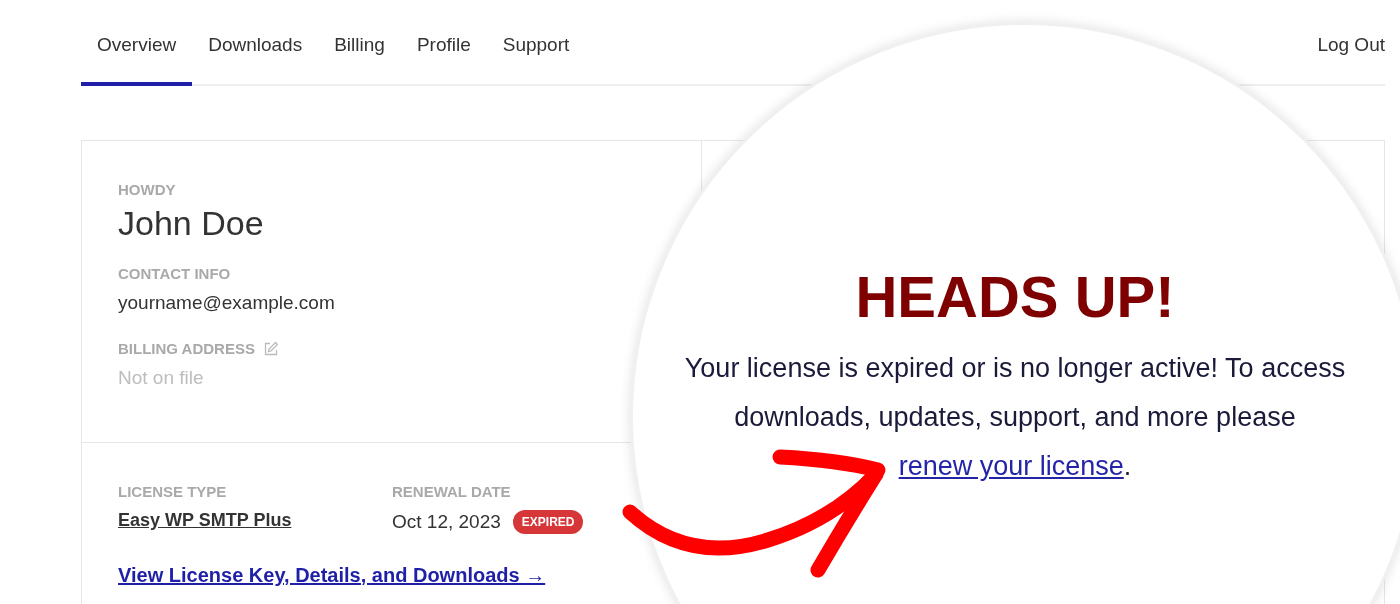 The width and height of the screenshot is (1400, 604). I want to click on user-name: John Doe, so click(191, 223).